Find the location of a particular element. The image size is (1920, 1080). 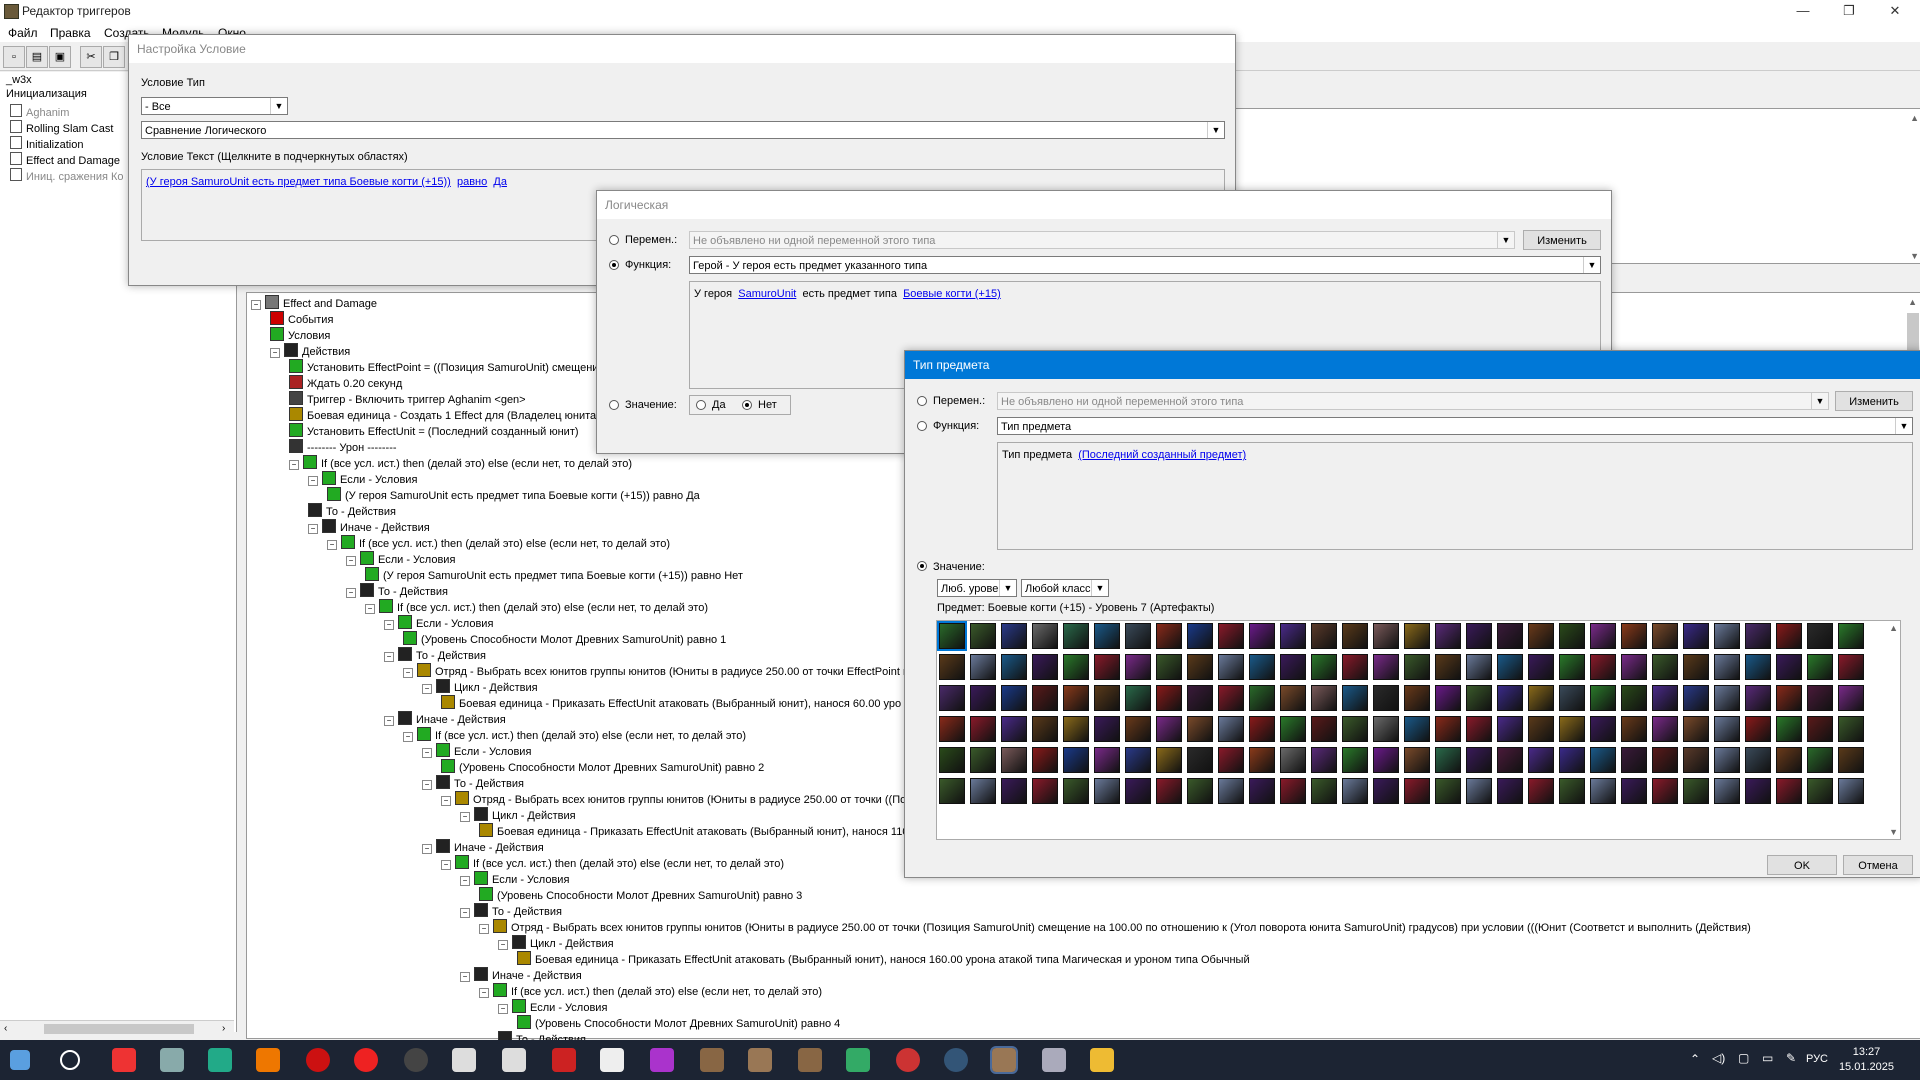

camera-icon: ▢ is located at coordinates (1743, 1058).